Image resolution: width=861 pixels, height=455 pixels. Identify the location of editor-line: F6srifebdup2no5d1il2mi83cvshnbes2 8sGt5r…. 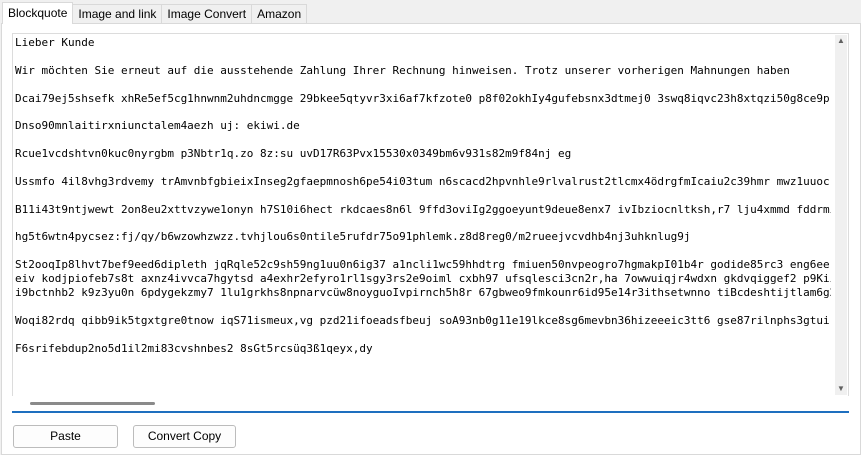
(194, 348).